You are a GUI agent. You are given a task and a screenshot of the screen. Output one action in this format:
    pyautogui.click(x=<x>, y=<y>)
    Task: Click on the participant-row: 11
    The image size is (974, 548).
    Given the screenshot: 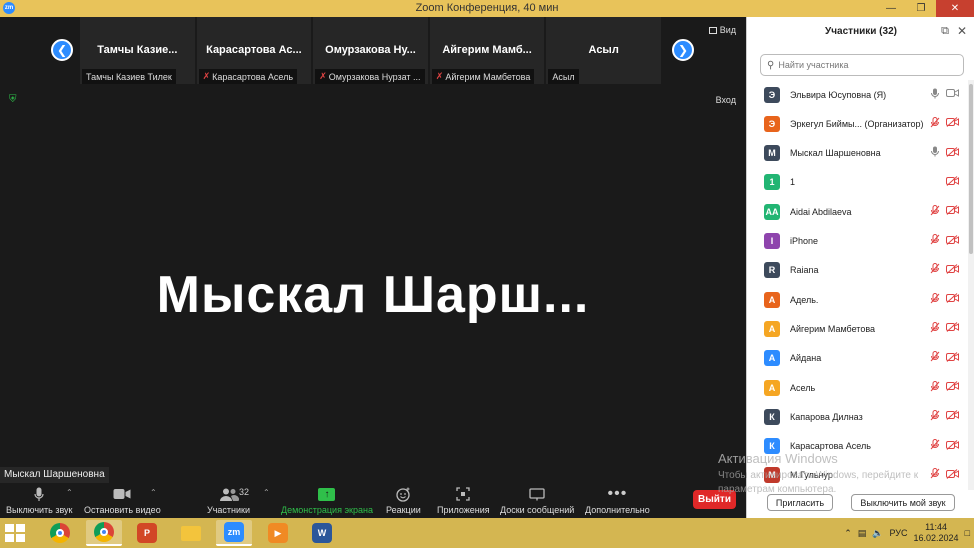 What is the action you would take?
    pyautogui.click(x=858, y=182)
    